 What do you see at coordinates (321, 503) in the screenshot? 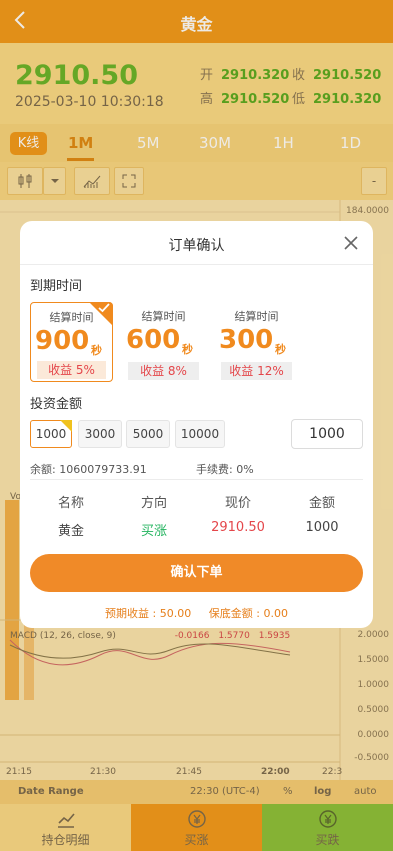
I see `col-header-amount: 金额` at bounding box center [321, 503].